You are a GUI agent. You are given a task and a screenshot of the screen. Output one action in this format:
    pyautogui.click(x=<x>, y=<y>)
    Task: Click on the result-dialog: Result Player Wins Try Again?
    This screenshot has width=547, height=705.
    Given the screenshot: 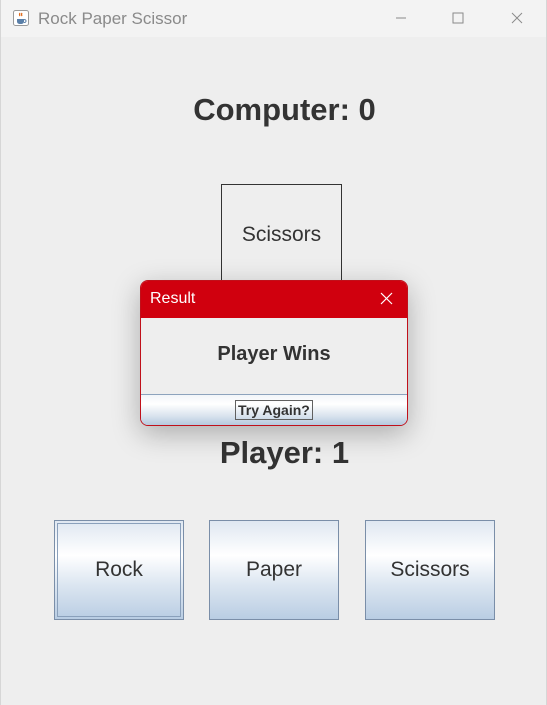 What is the action you would take?
    pyautogui.click(x=274, y=353)
    